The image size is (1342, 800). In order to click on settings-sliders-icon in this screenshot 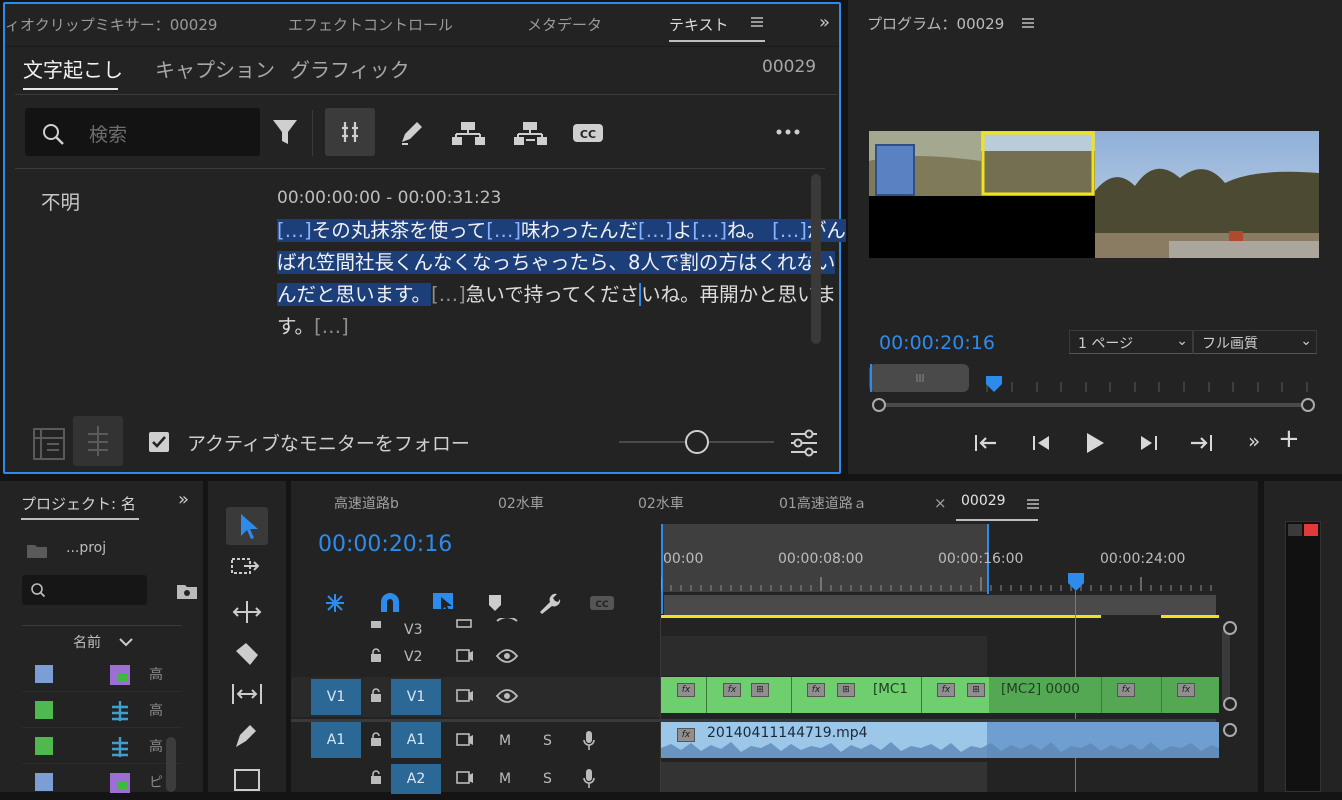, I will do `click(804, 443)`.